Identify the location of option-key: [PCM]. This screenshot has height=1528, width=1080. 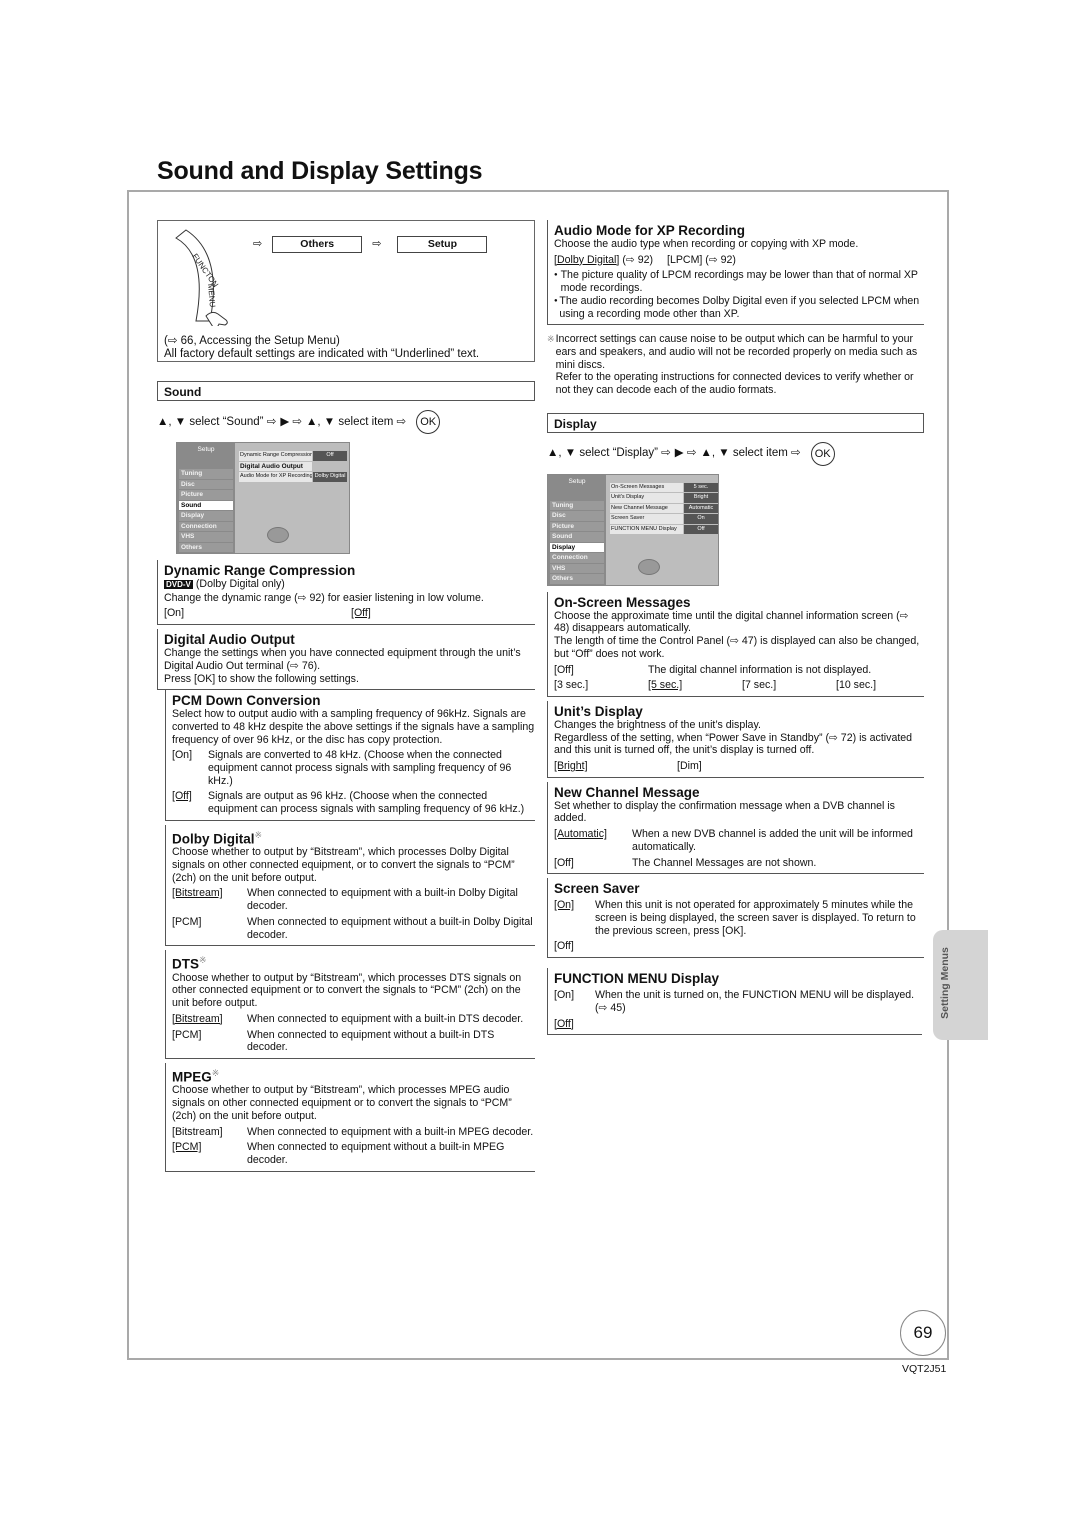
(187, 1034).